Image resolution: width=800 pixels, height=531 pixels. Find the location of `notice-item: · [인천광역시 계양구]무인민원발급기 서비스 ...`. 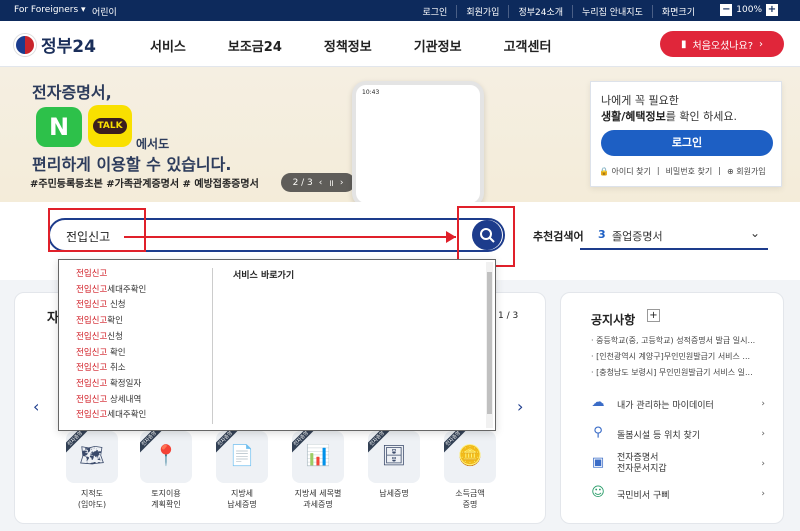

notice-item: · [인천광역시 계양구]무인민원발급기 서비스 ... is located at coordinates (686, 356).